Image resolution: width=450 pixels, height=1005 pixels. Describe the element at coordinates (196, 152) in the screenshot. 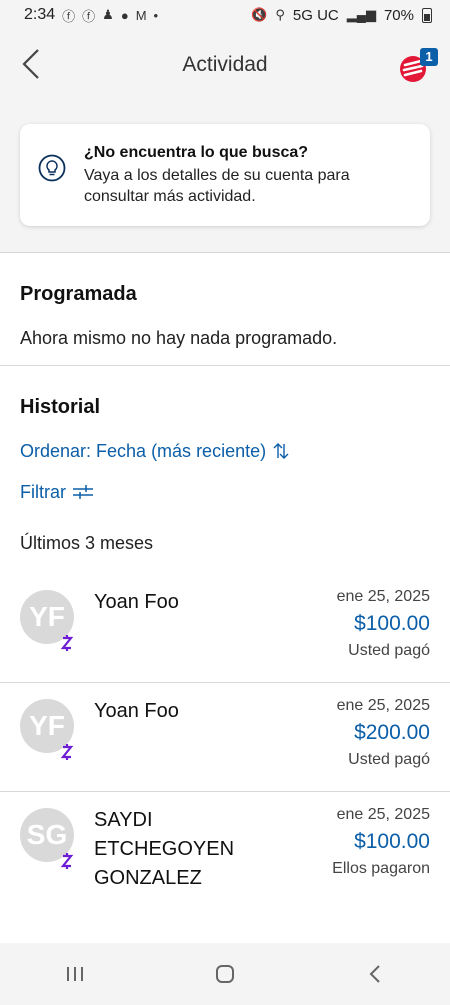

I see `info-title: ¿No encuentra lo que busca?` at that location.